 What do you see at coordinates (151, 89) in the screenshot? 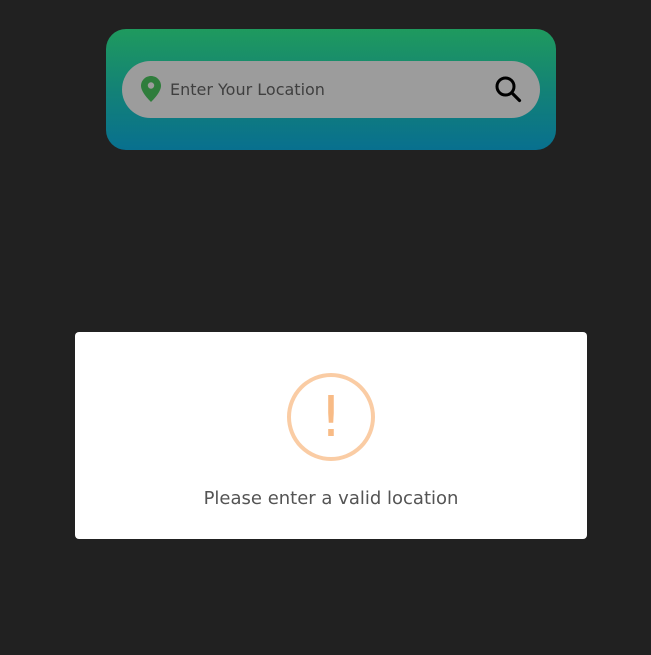
I see `location-pin-icon` at bounding box center [151, 89].